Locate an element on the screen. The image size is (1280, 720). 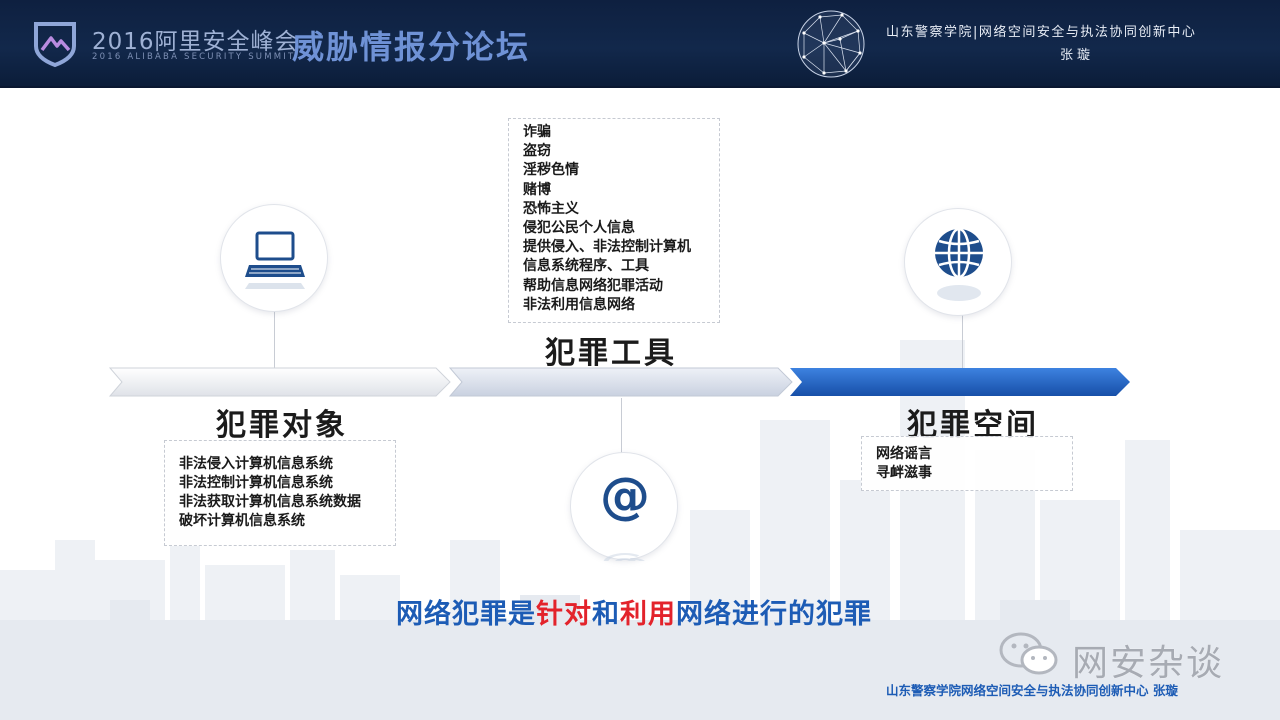
list-item: 侵犯公民个人信息 is located at coordinates (579, 228).